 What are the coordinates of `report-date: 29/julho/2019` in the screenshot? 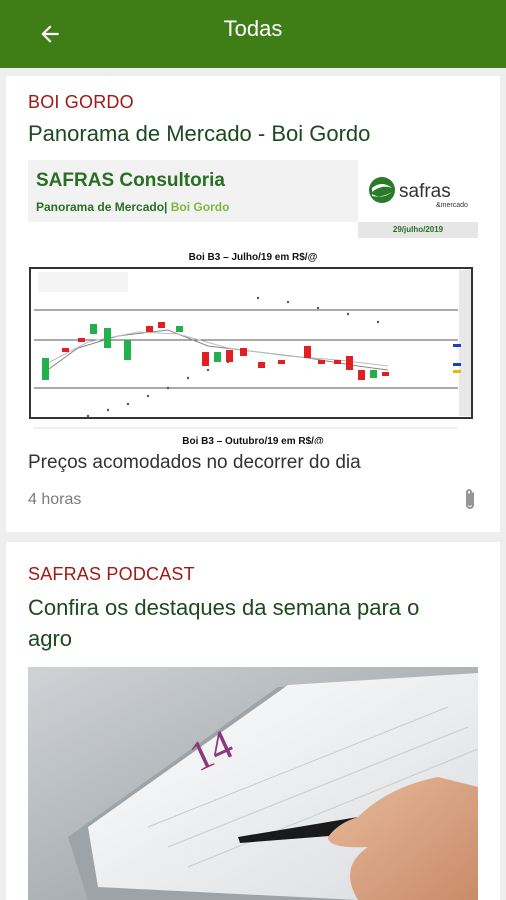 It's located at (418, 230).